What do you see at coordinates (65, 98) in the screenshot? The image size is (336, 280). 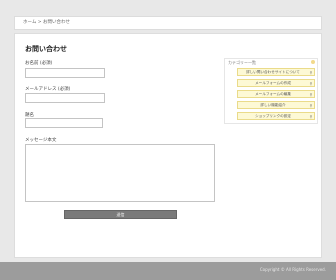 I see `email-field` at bounding box center [65, 98].